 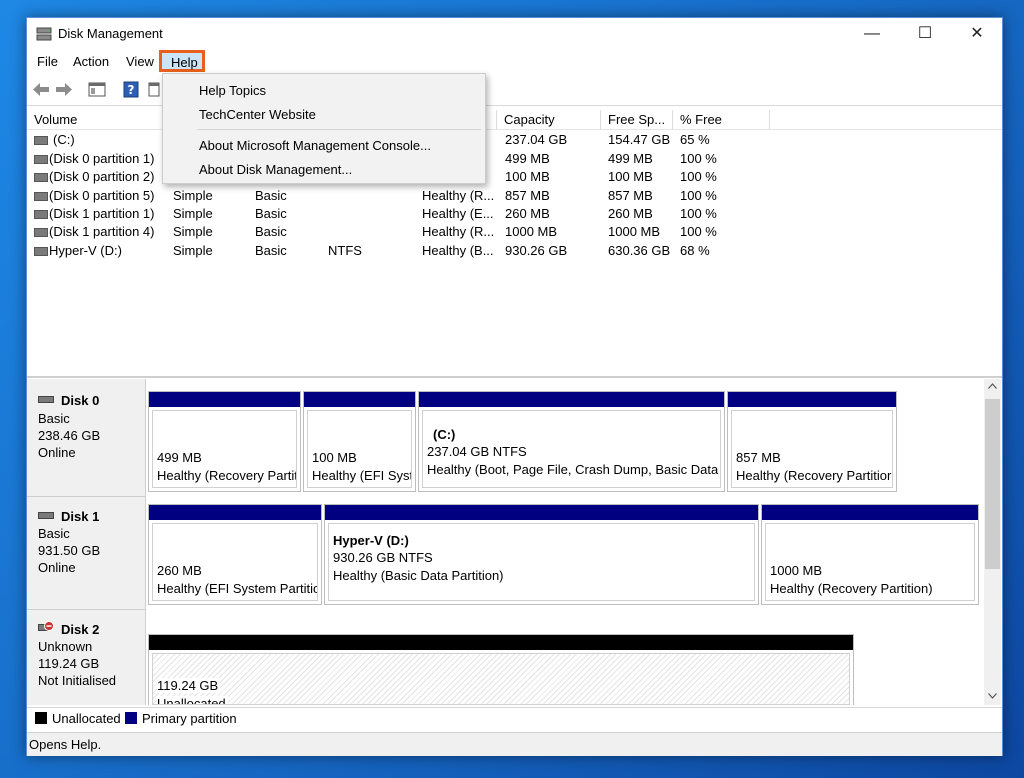 I want to click on volume-name: (Disk 1 partition 4), so click(x=101, y=231).